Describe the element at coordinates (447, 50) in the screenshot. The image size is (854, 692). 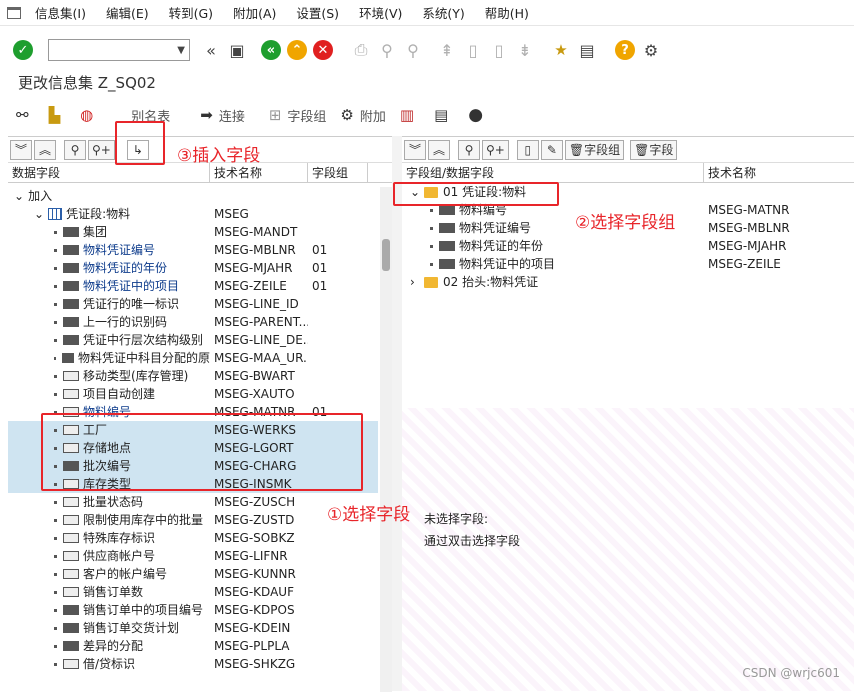
I see `first-page-icon: ⇞` at that location.